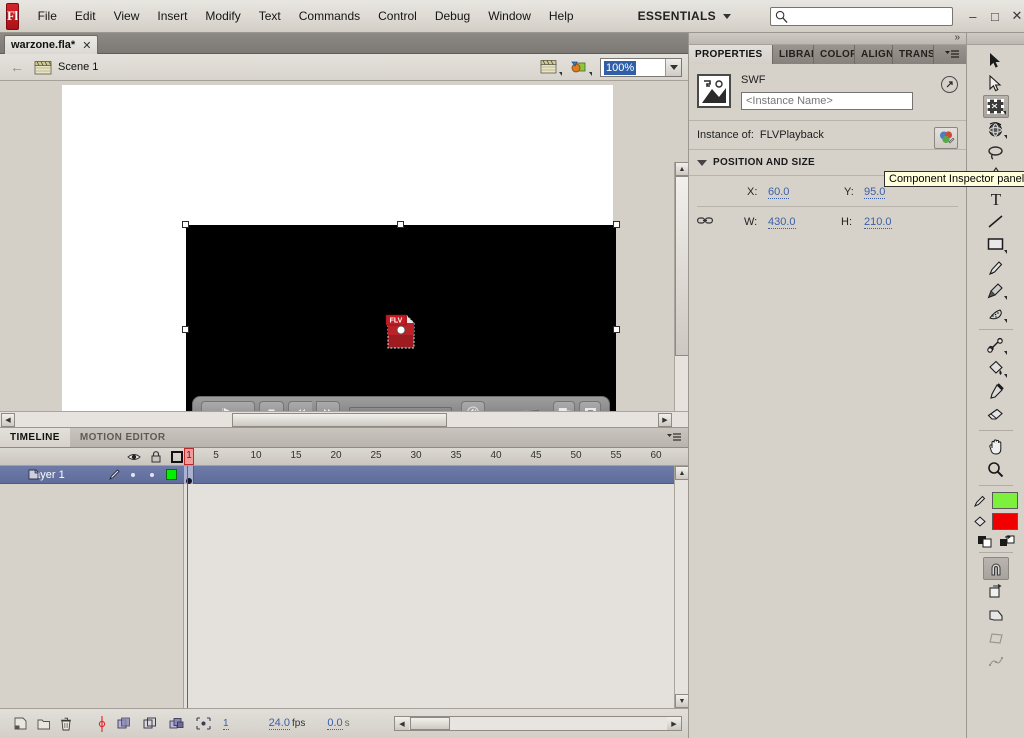  I want to click on timeline-scroll-down-arrow: ▼, so click(682, 701).